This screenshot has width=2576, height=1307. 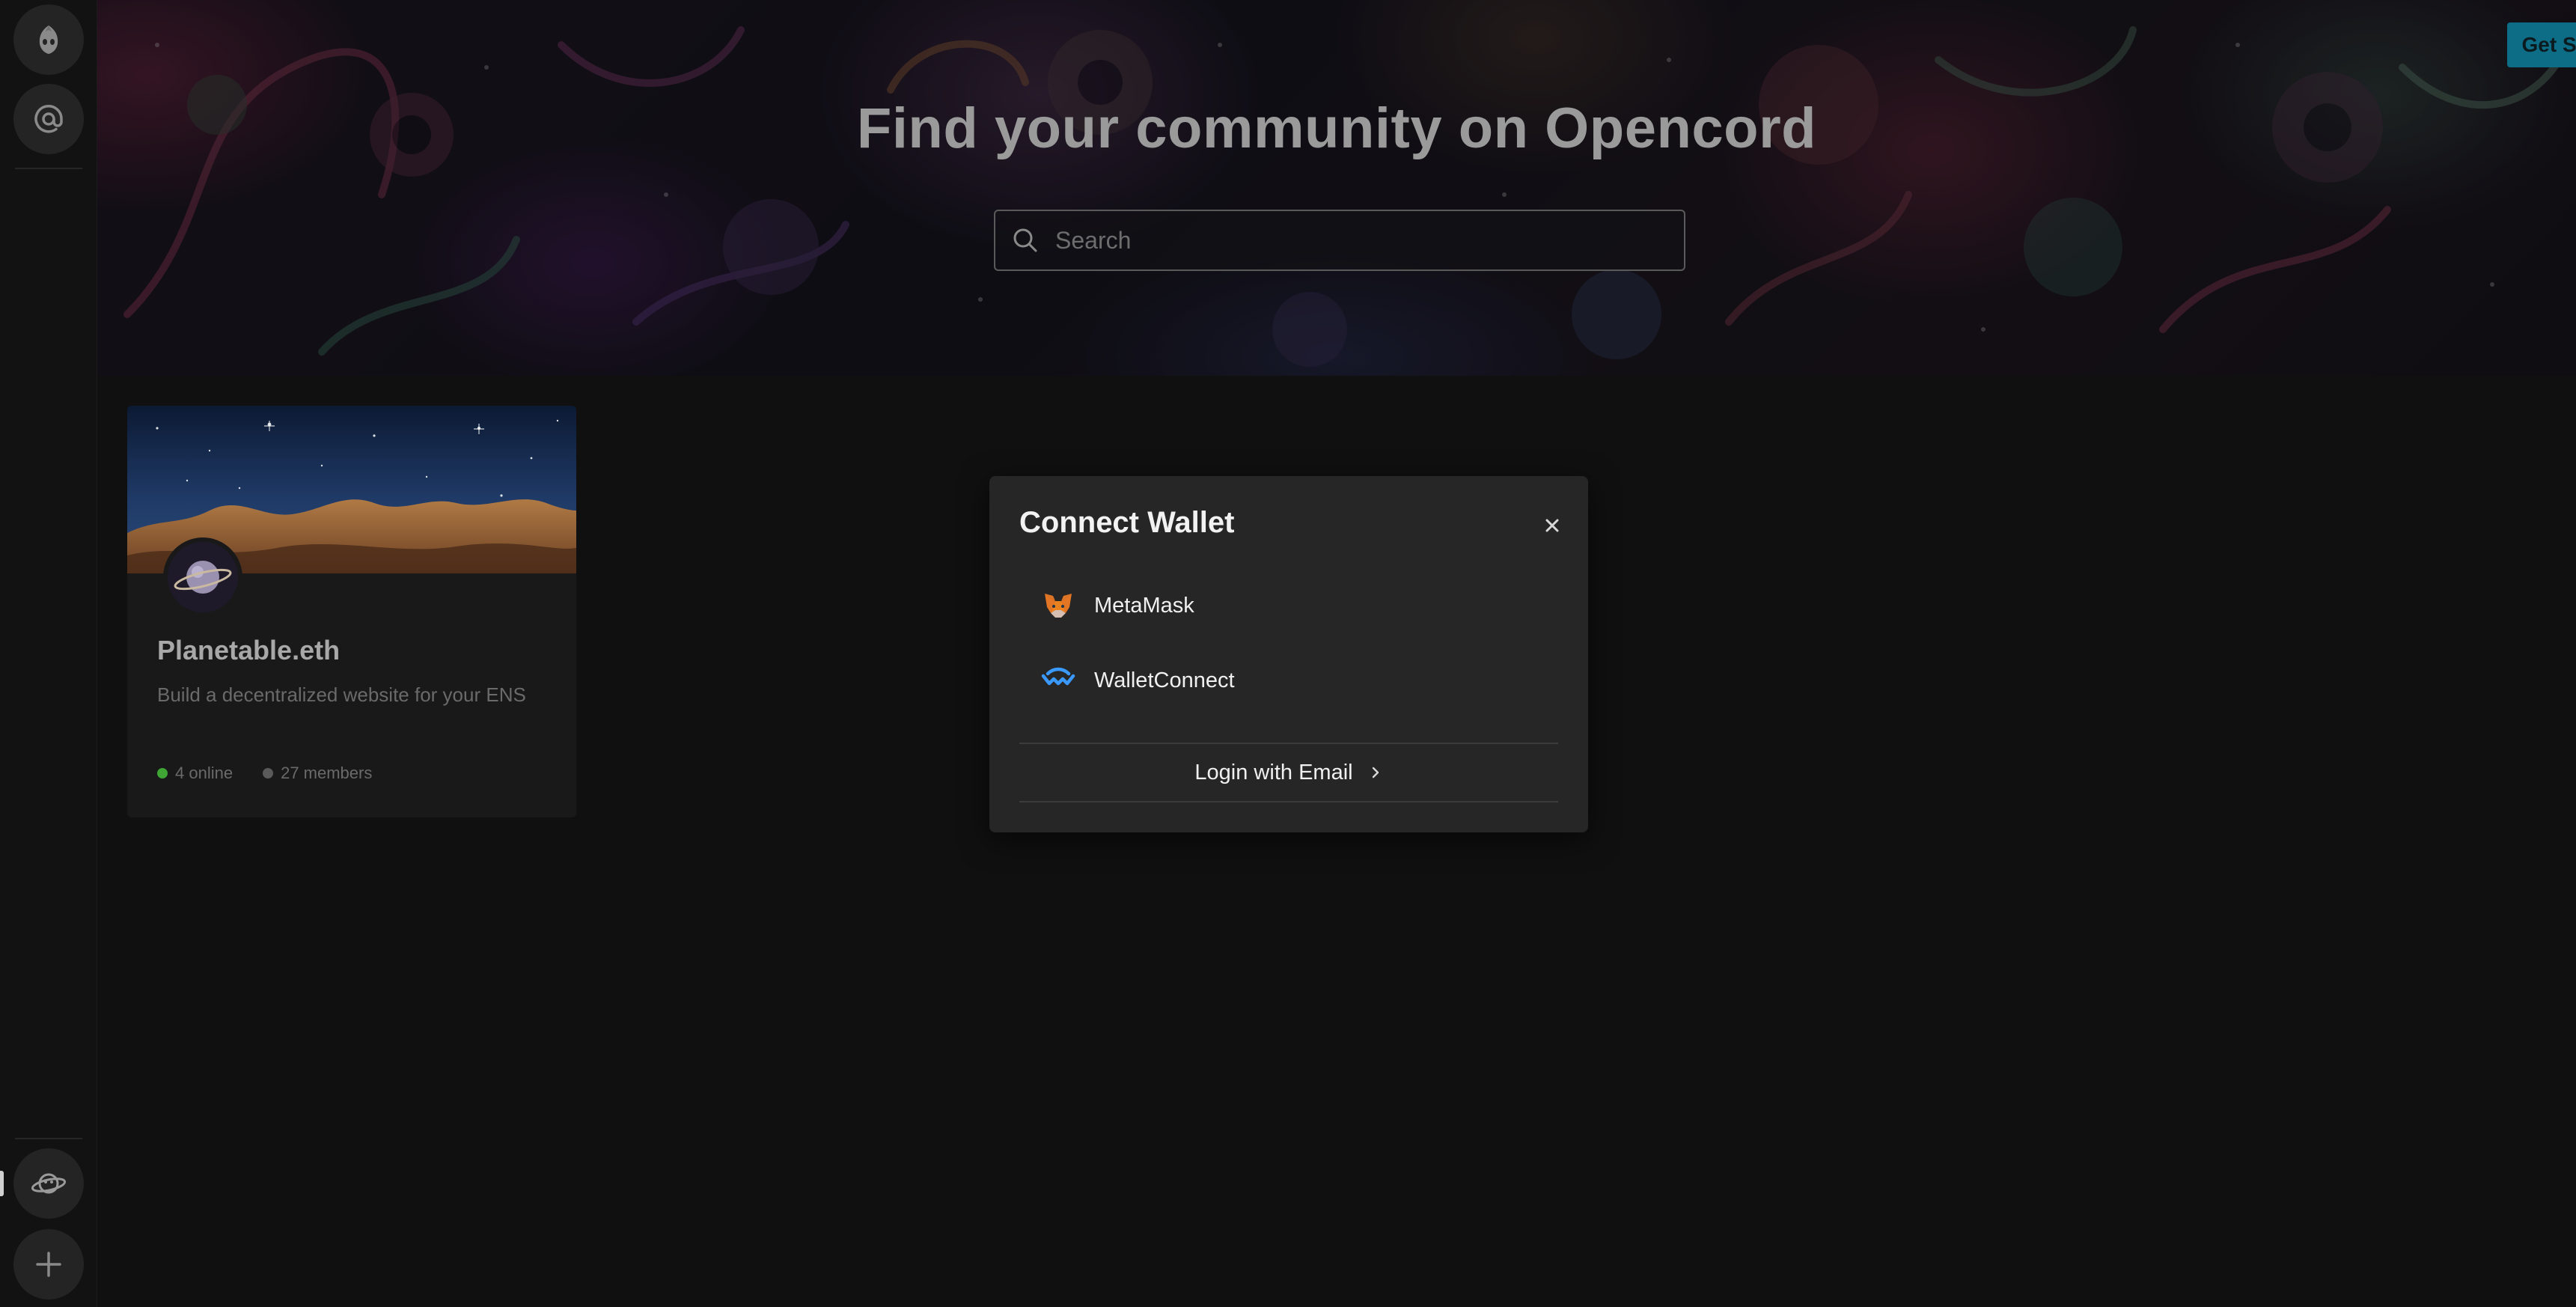 What do you see at coordinates (1058, 606) in the screenshot?
I see `metamask-fox-icon` at bounding box center [1058, 606].